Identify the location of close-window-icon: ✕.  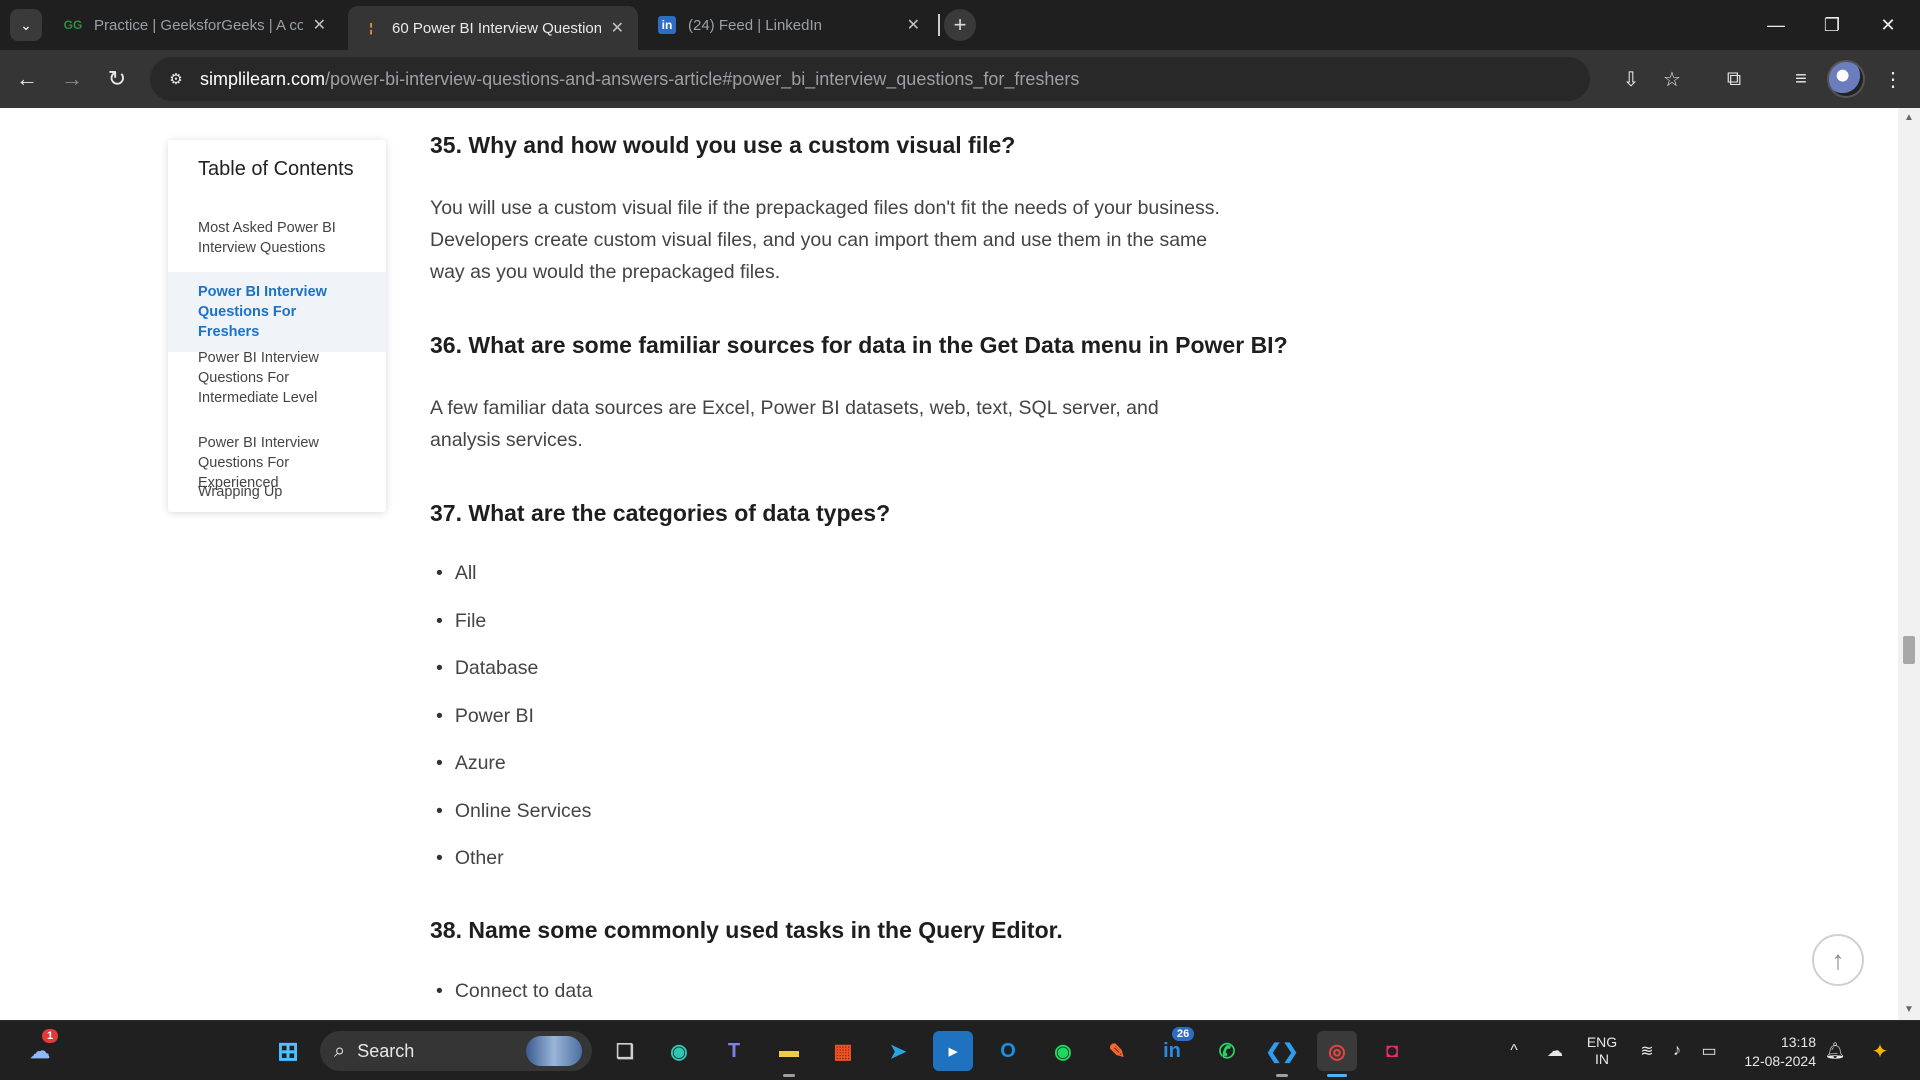
(1888, 25).